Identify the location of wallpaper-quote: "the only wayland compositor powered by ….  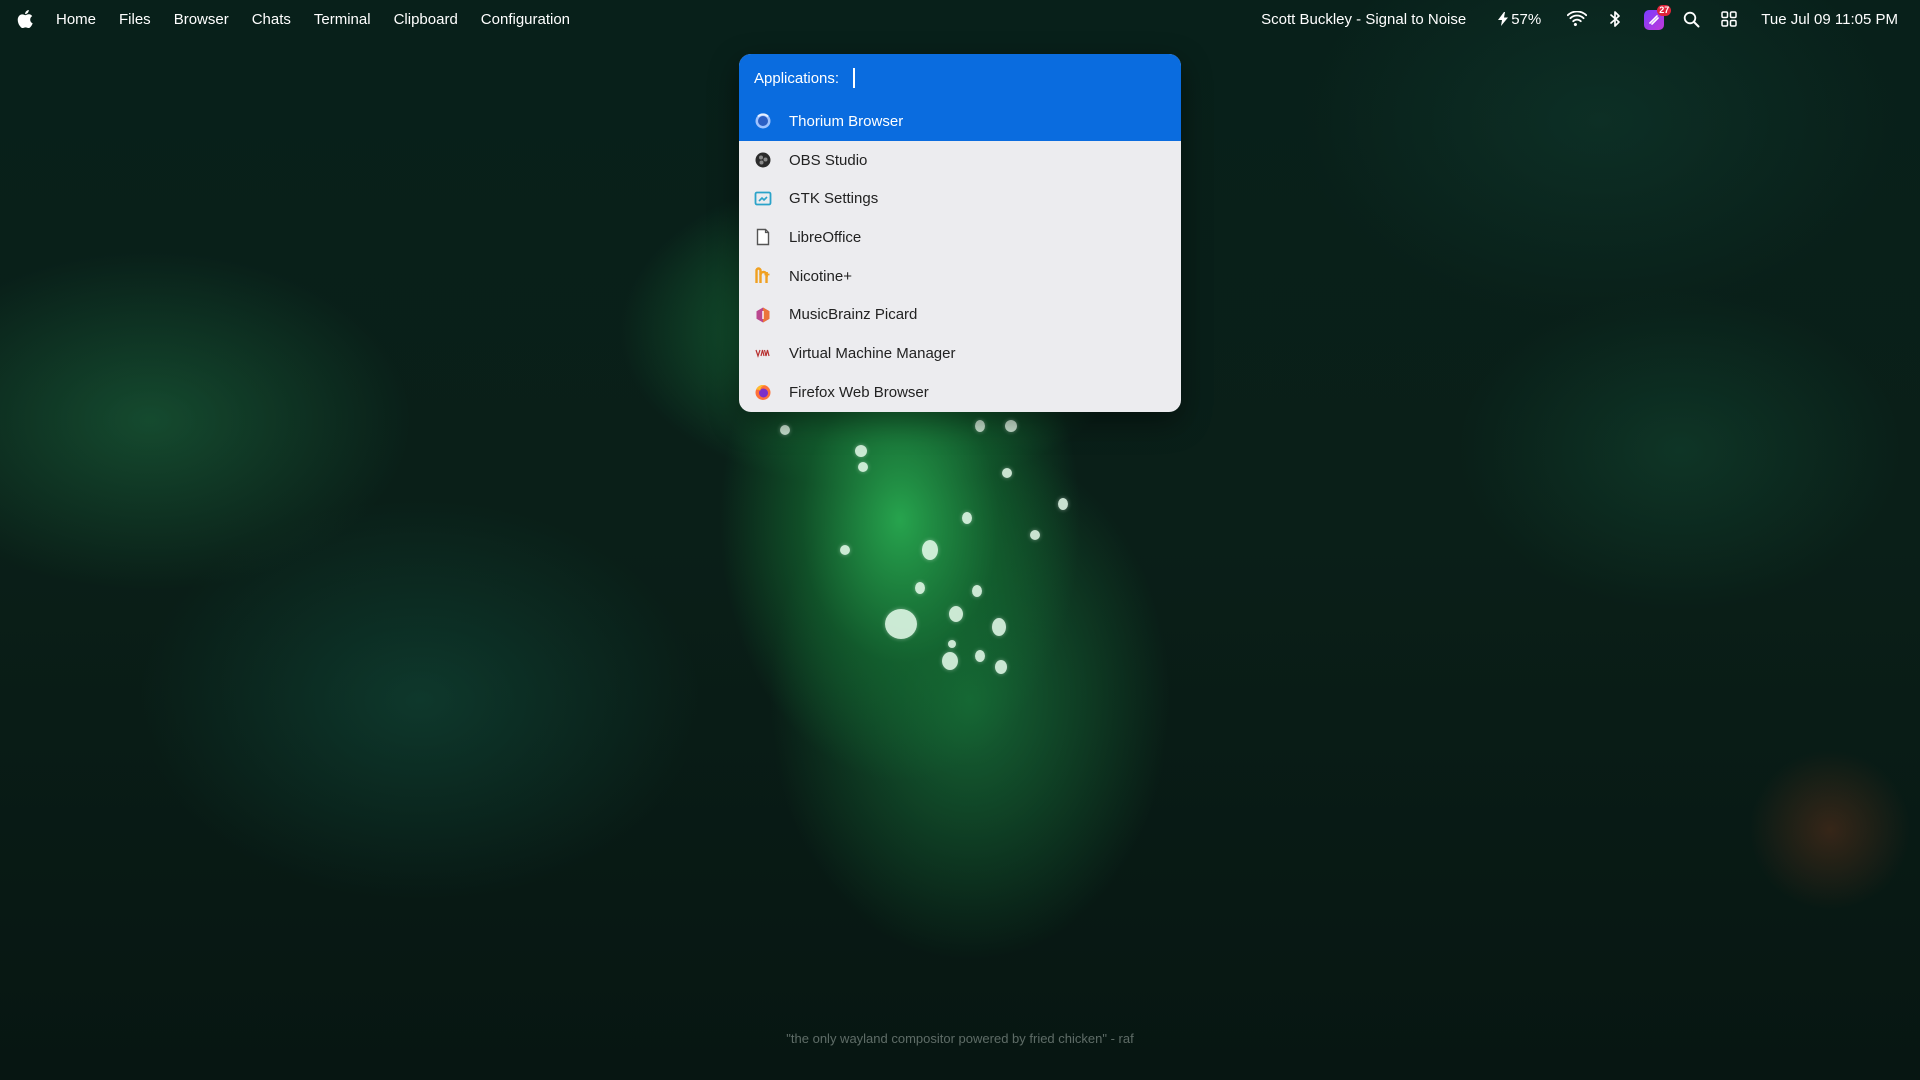
(960, 1038).